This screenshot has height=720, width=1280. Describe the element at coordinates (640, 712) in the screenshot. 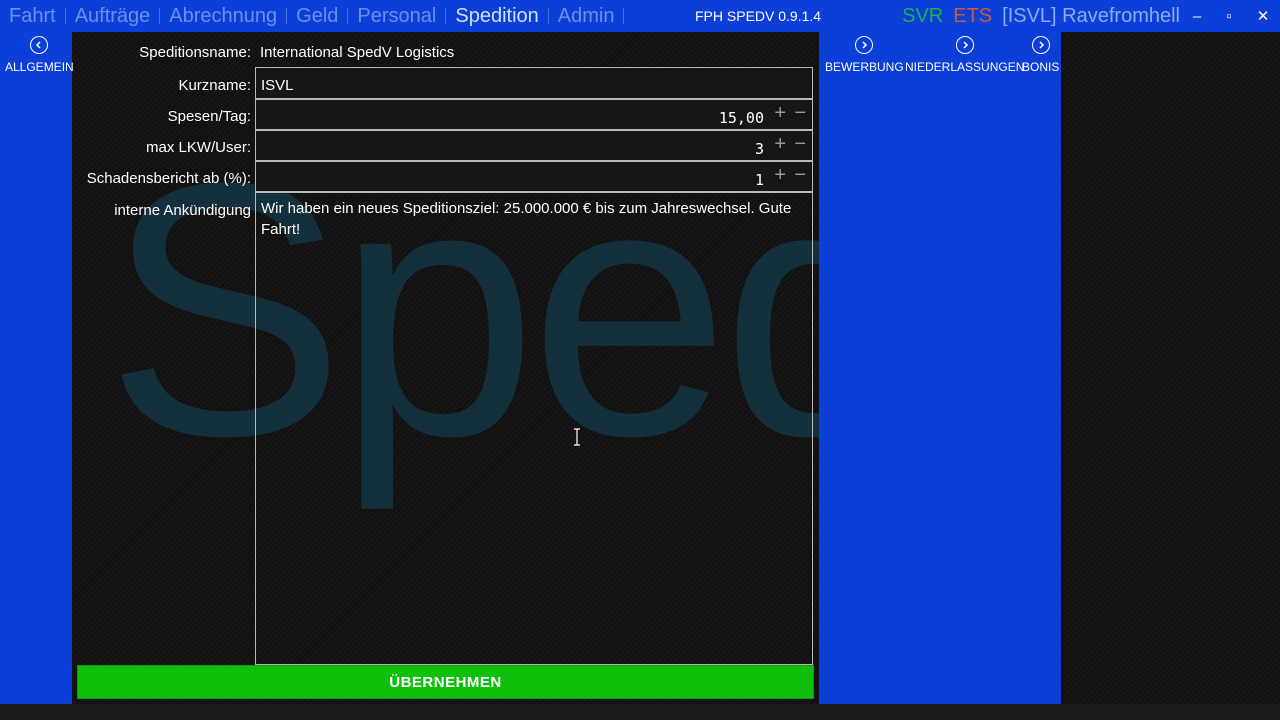

I see `horizontal-scrollbar` at that location.